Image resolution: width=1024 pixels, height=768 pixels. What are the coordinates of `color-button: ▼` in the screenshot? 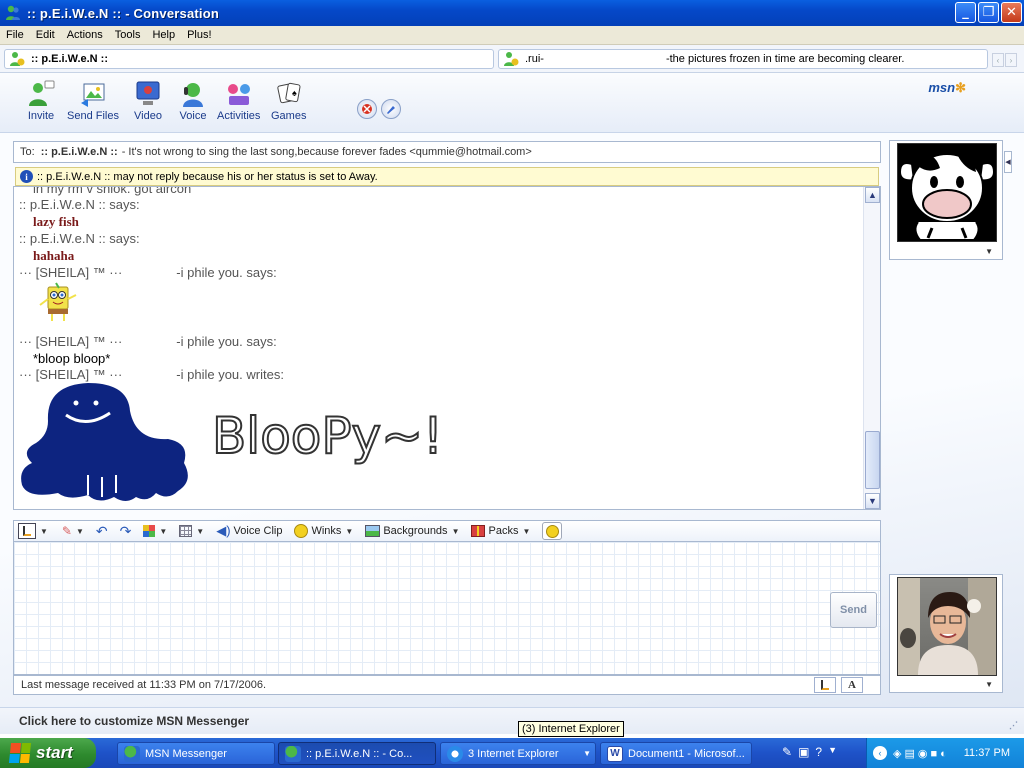 It's located at (155, 531).